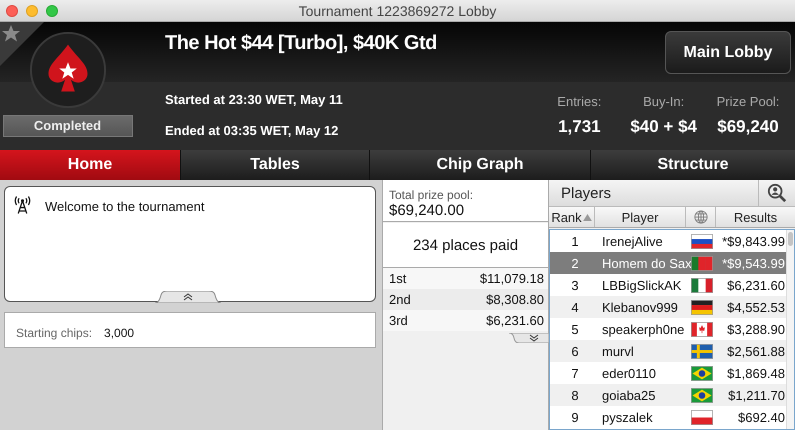 The width and height of the screenshot is (795, 430). What do you see at coordinates (575, 395) in the screenshot?
I see `table-cell-text: 8` at bounding box center [575, 395].